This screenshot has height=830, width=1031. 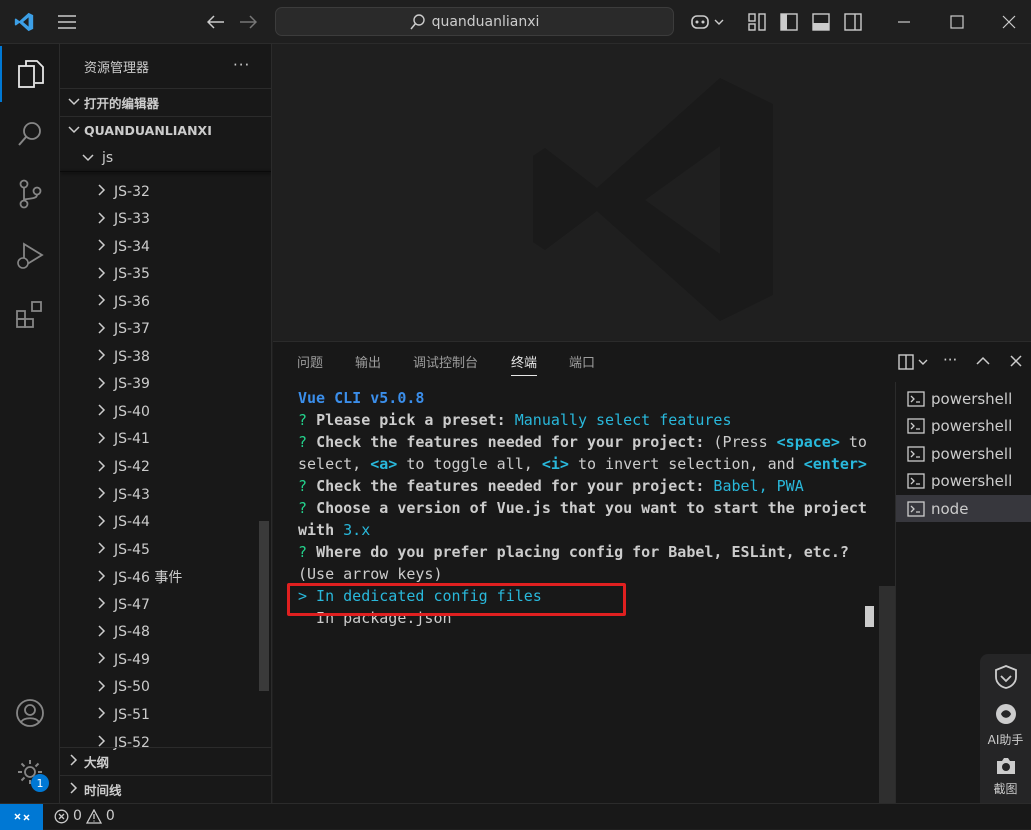 What do you see at coordinates (132, 274) in the screenshot?
I see `tree-item-label: JS-35` at bounding box center [132, 274].